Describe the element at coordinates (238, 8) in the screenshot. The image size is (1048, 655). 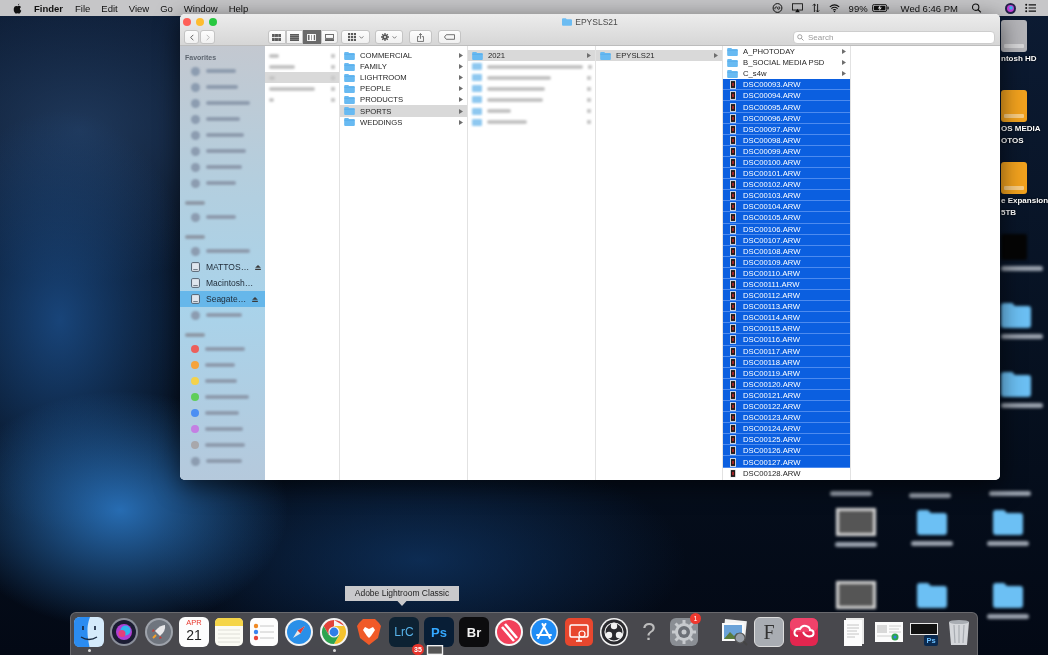
I see `menu-item: Help` at that location.